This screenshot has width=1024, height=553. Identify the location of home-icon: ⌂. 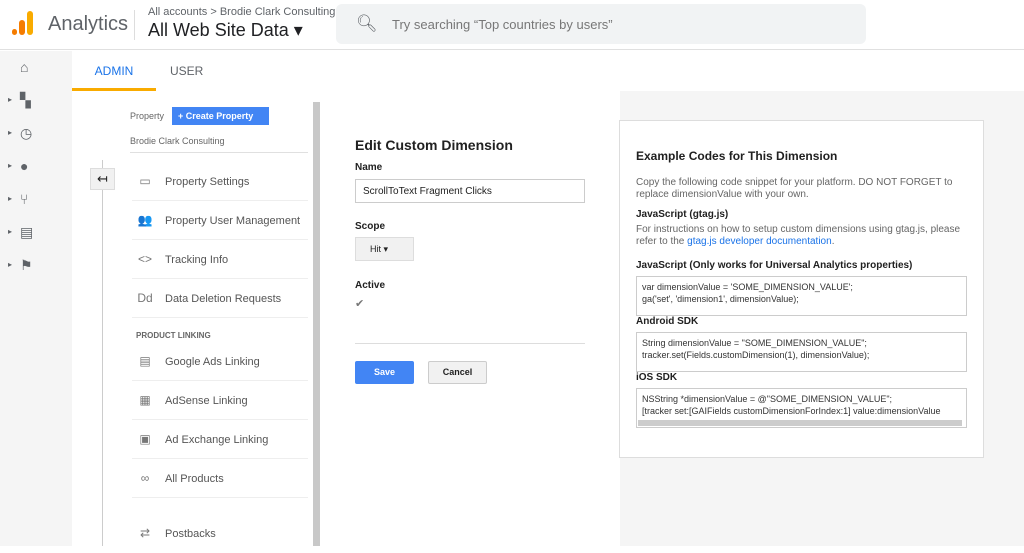
(24, 67).